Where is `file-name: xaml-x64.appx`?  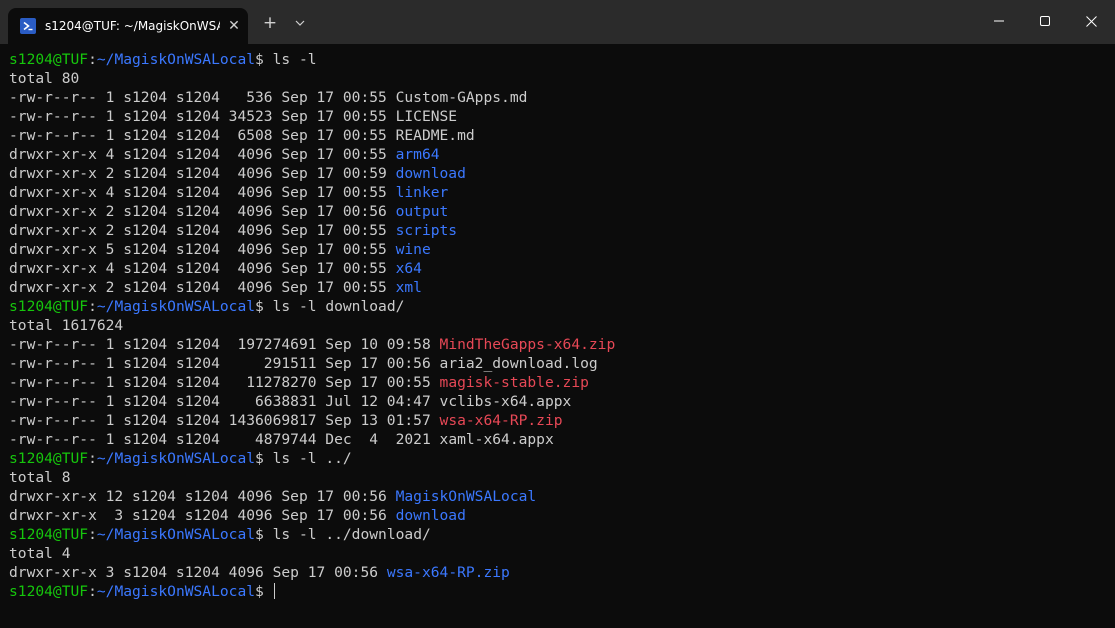
file-name: xaml-x64.appx is located at coordinates (496, 439).